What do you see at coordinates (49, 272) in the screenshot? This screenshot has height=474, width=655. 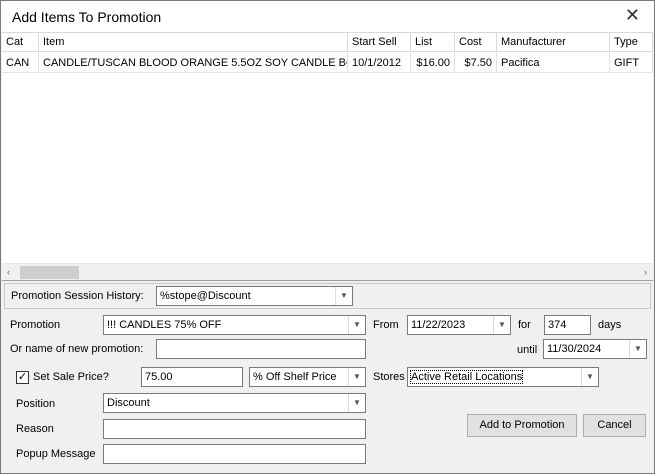 I see `scroll-thumb` at bounding box center [49, 272].